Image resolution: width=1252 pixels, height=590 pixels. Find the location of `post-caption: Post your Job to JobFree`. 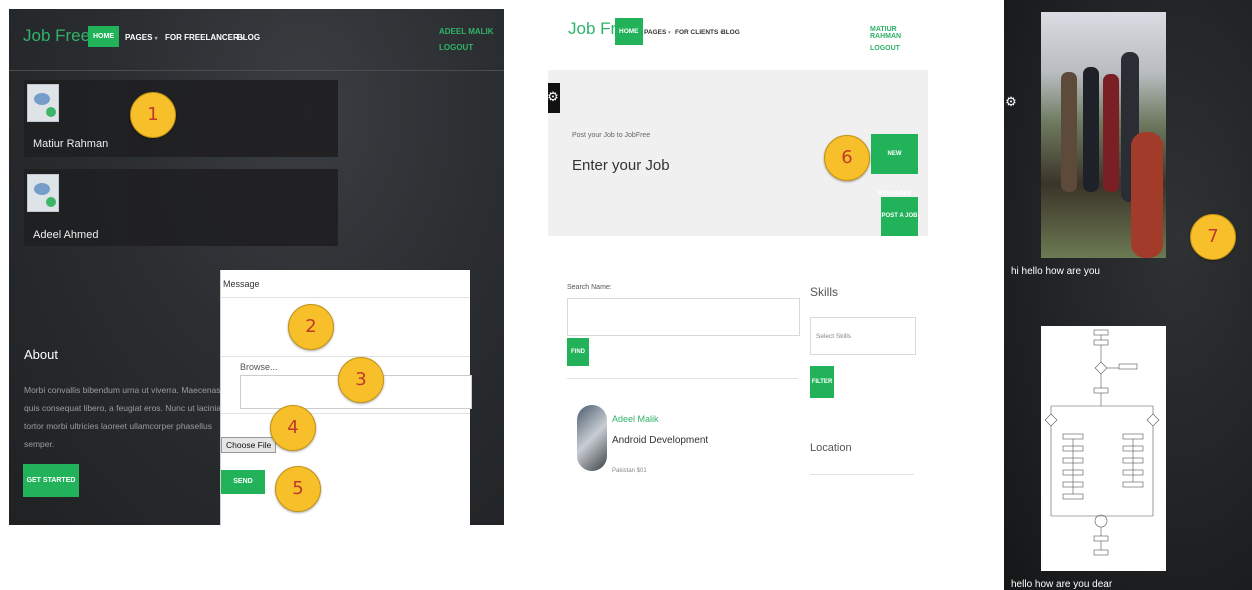

post-caption: Post your Job to JobFree is located at coordinates (611, 135).